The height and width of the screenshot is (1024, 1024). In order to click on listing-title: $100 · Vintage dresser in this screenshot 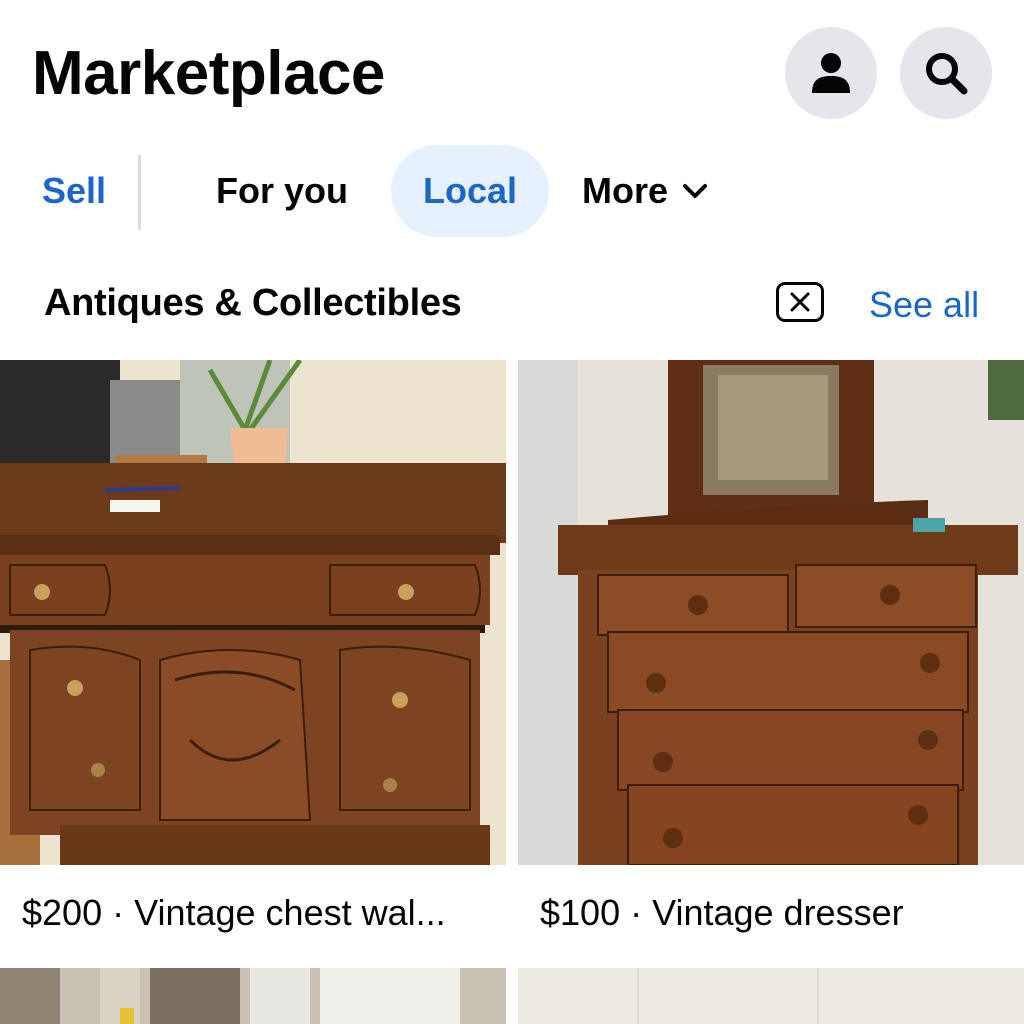, I will do `click(722, 913)`.